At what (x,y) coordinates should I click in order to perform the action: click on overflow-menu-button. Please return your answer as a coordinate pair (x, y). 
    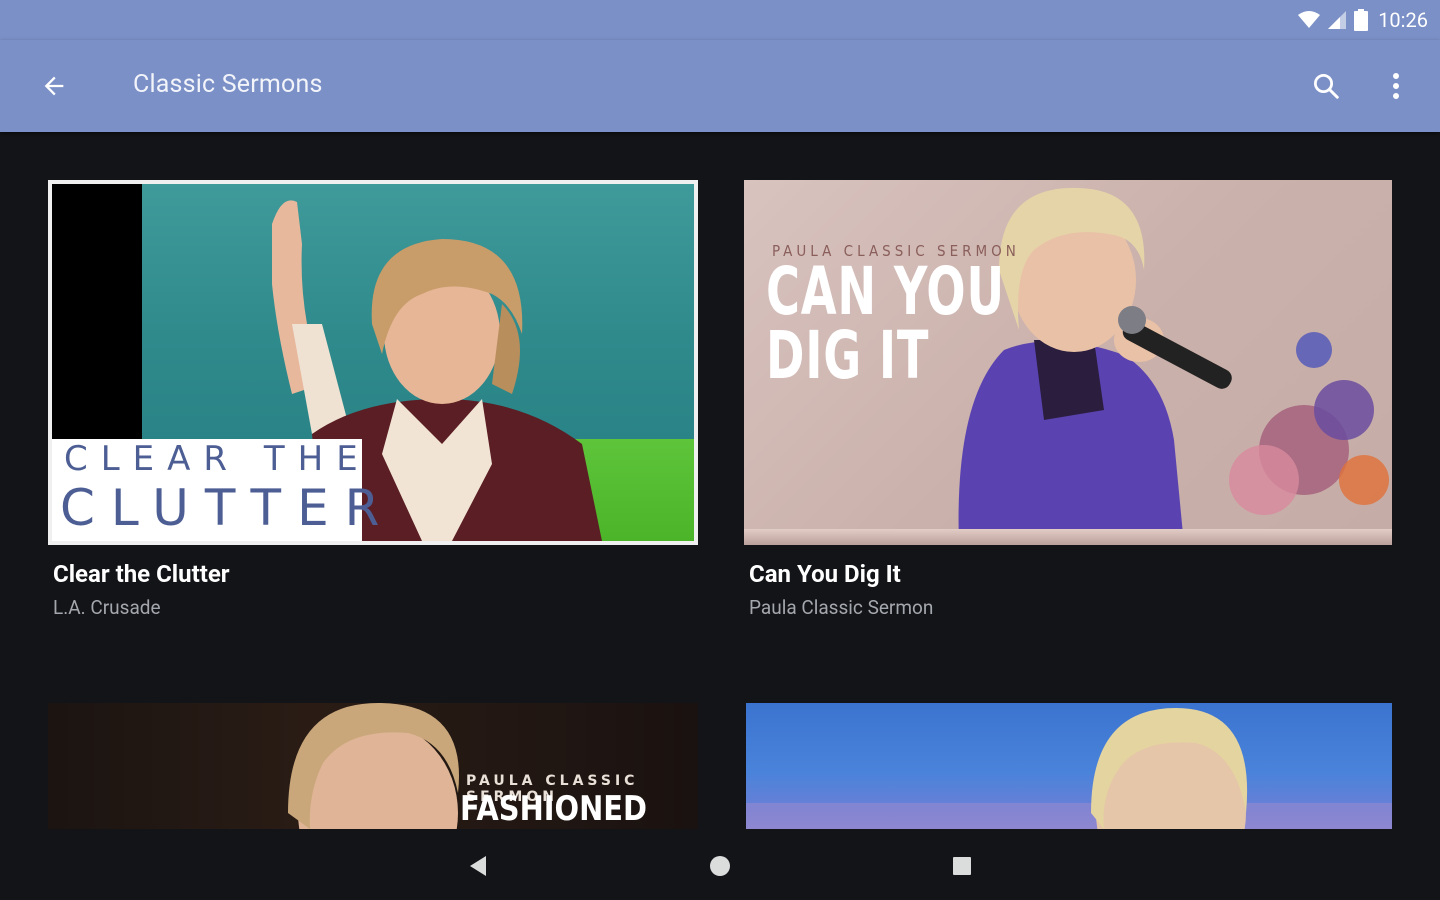
    Looking at the image, I should click on (1396, 86).